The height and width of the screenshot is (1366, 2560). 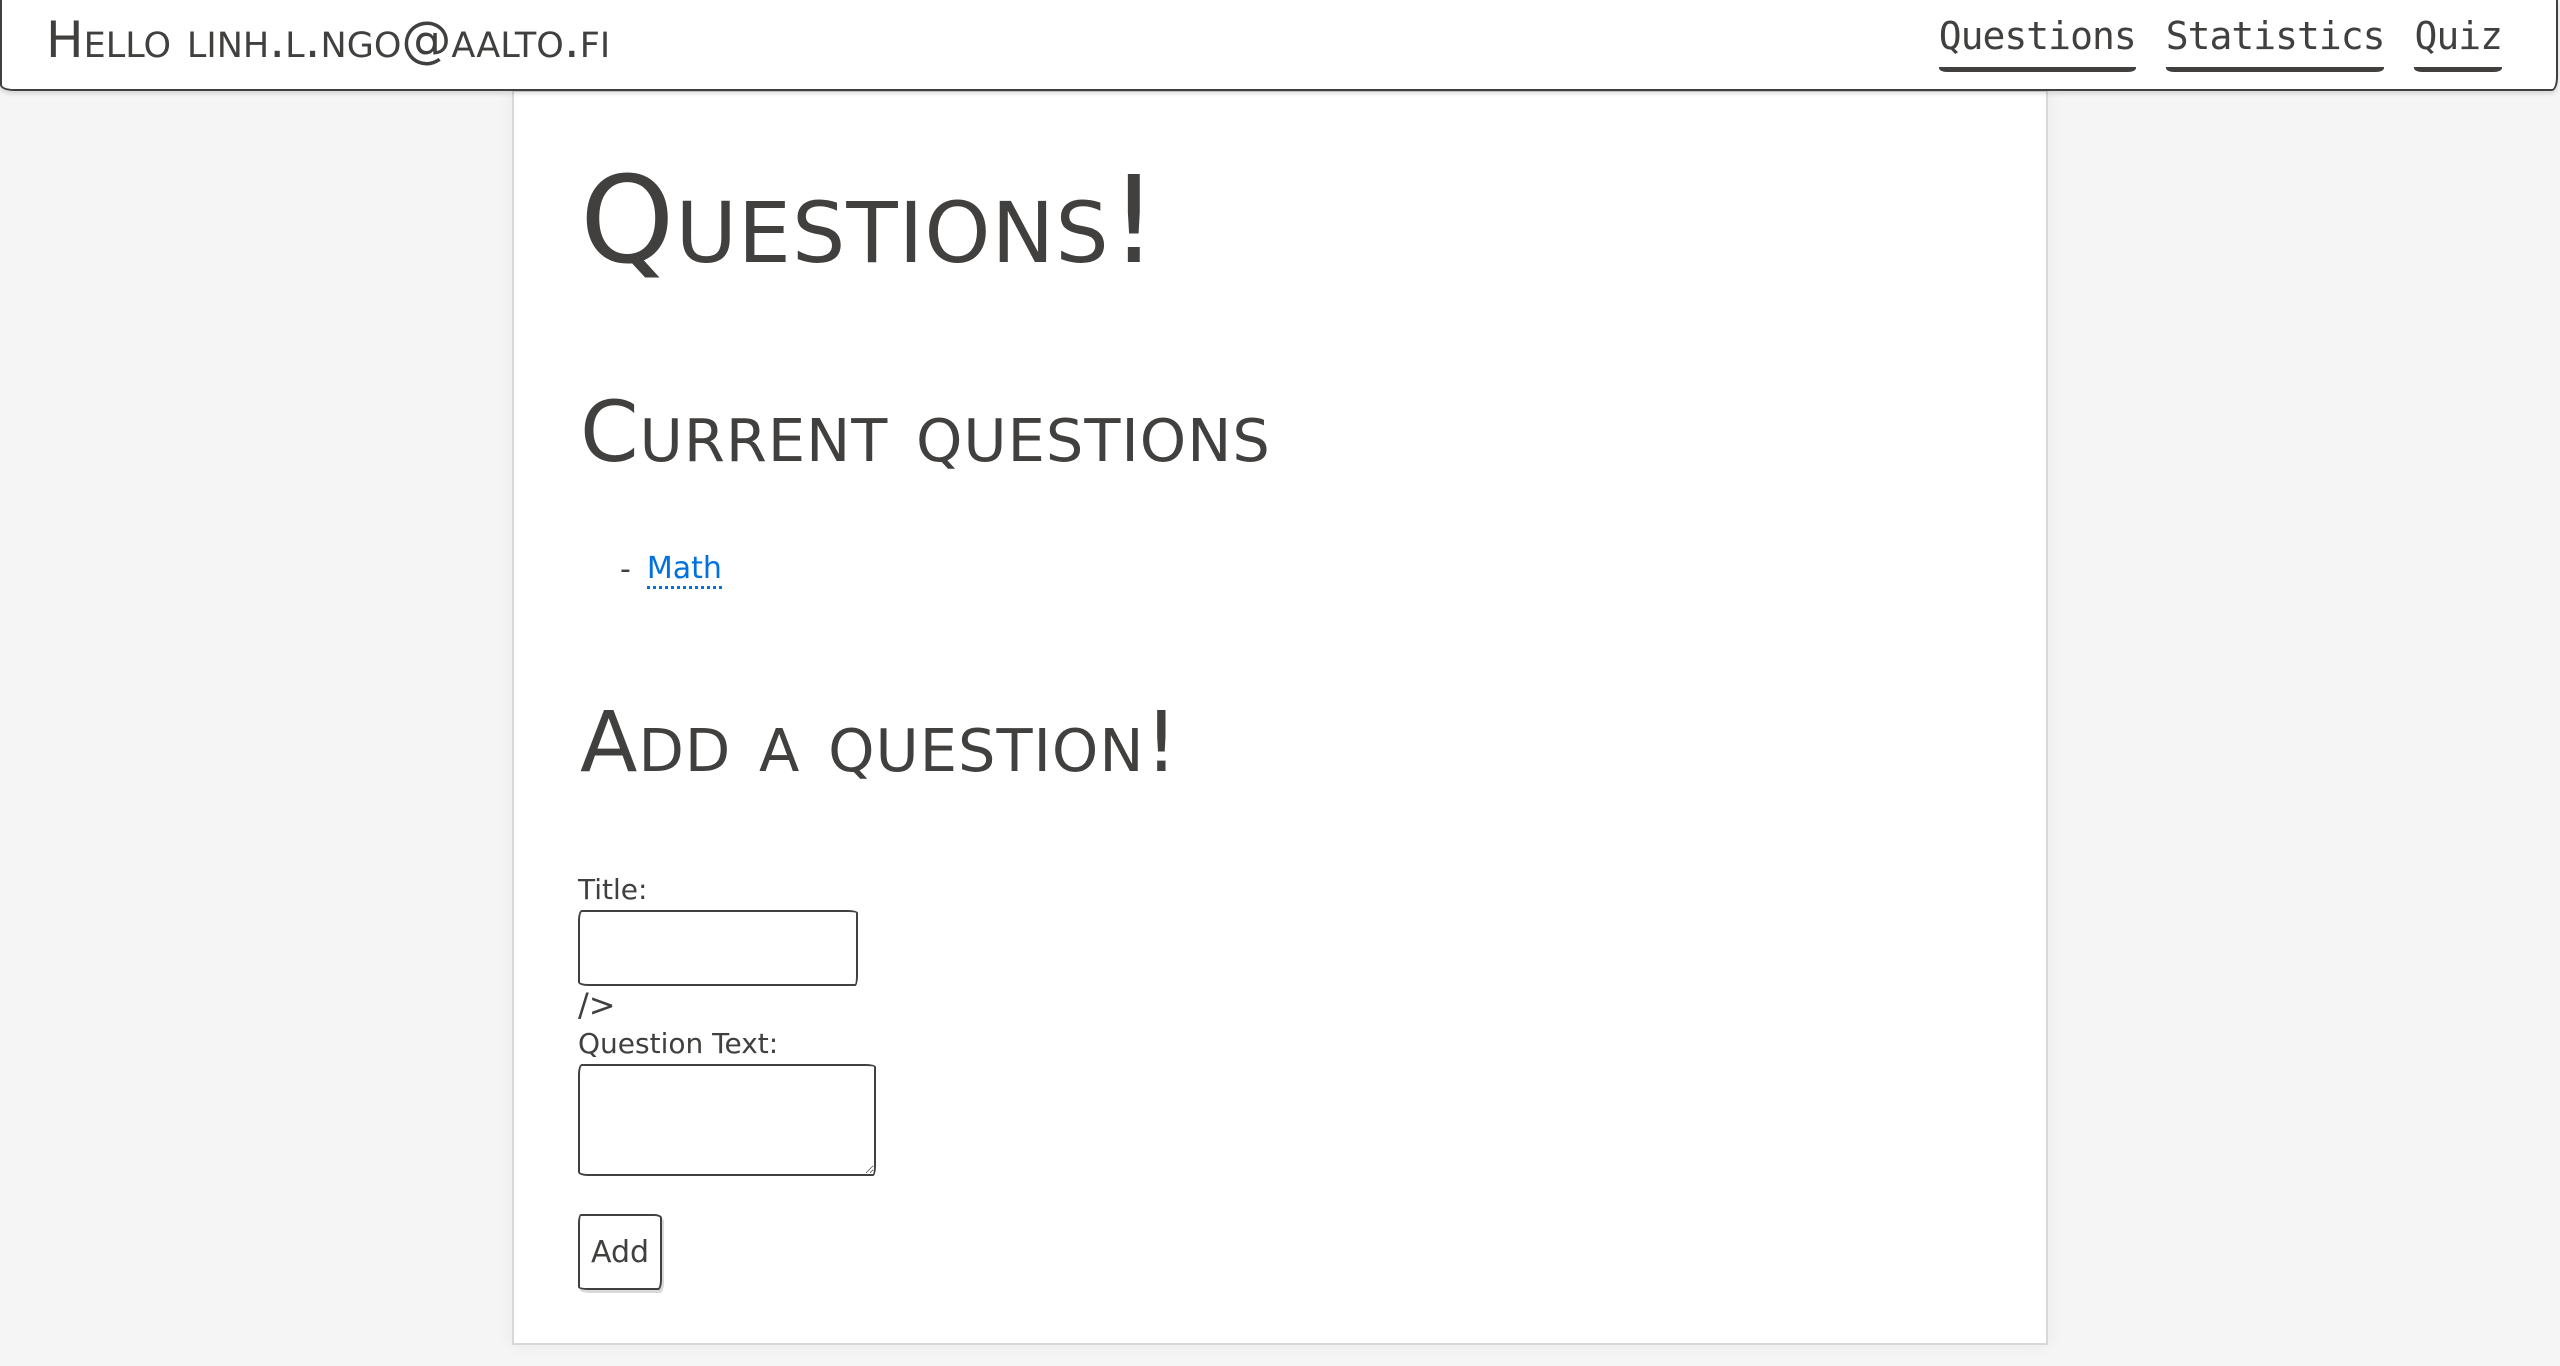 I want to click on question-link-math: Math, so click(x=684, y=570).